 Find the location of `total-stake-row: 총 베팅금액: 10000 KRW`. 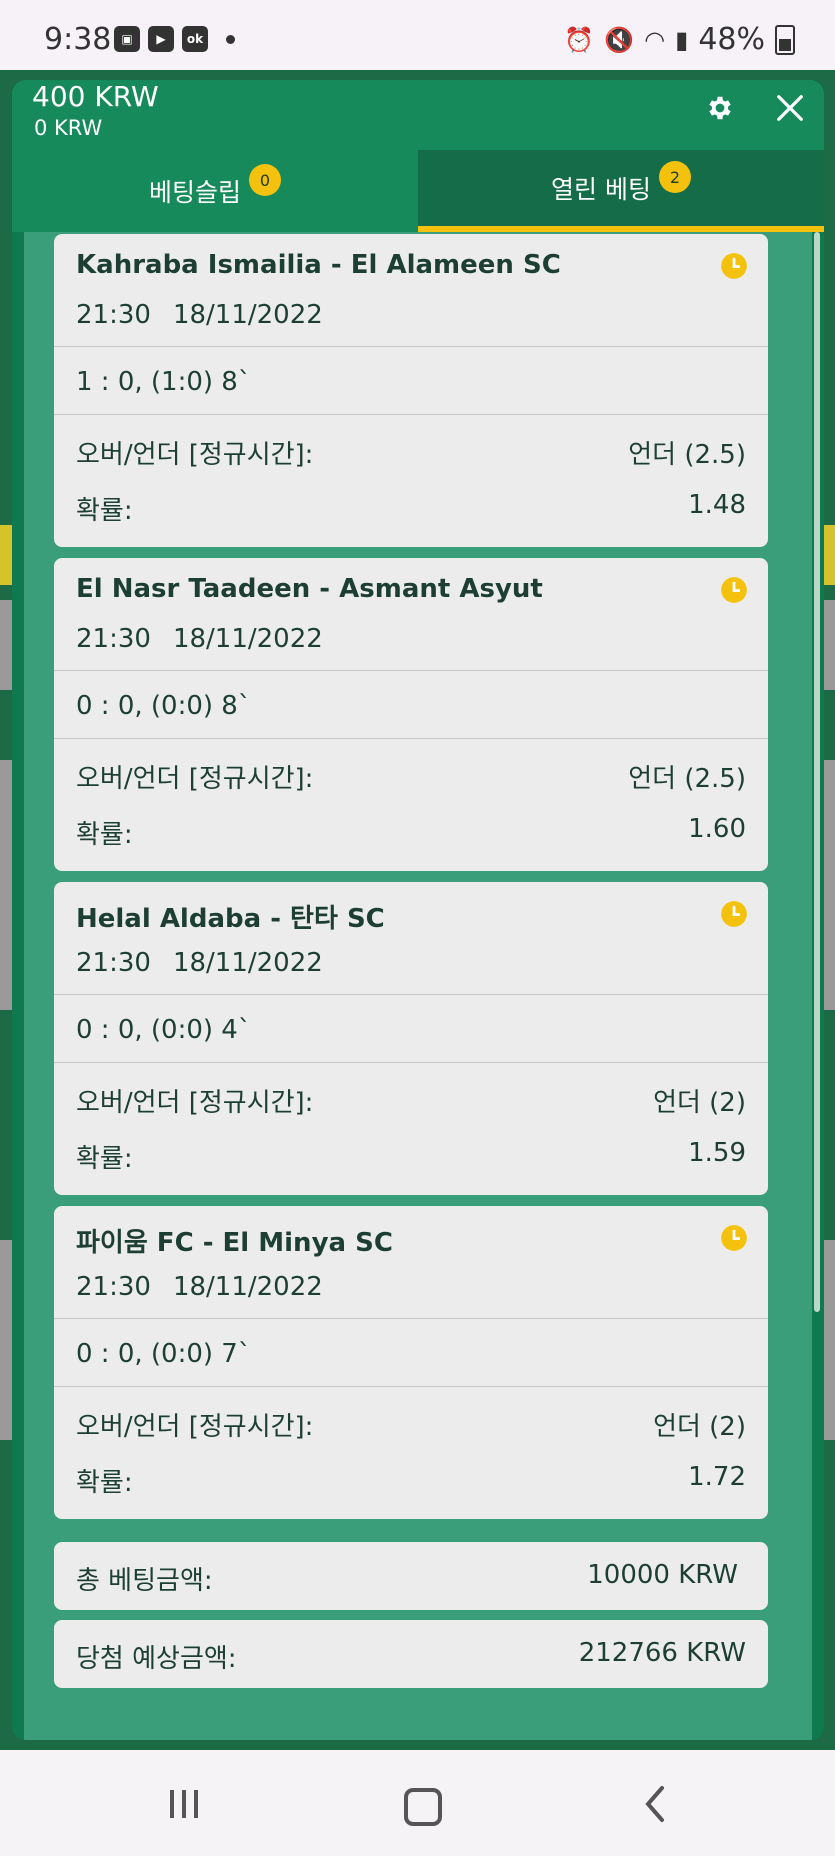

total-stake-row: 총 베팅금액: 10000 KRW is located at coordinates (411, 1578).